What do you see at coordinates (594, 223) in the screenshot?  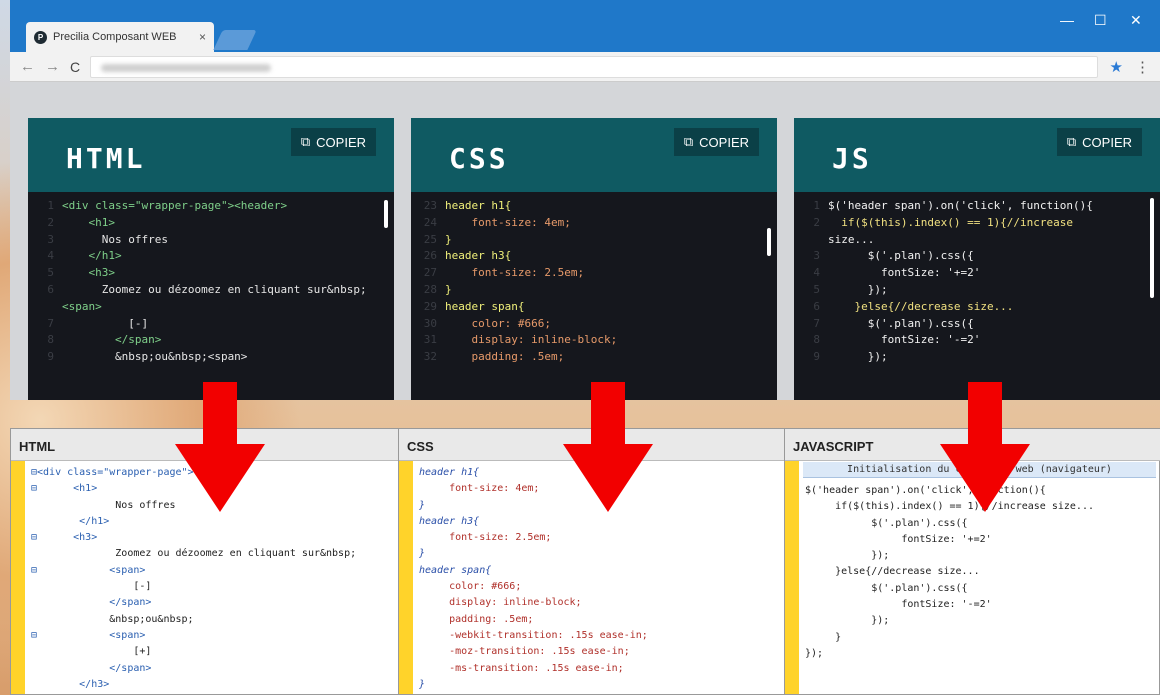 I see `code-line: 24 font-size: 4em;` at bounding box center [594, 223].